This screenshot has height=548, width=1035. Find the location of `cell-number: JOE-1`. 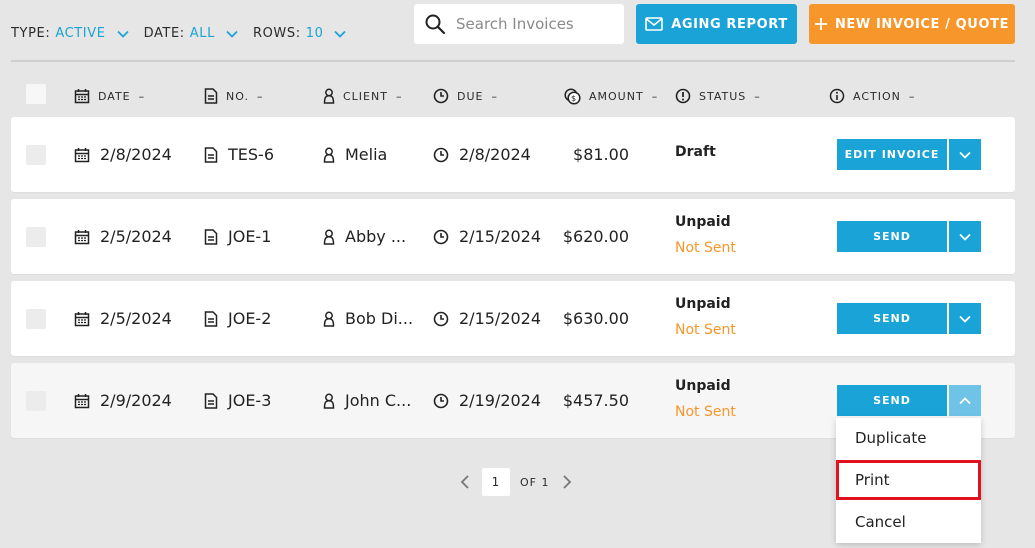

cell-number: JOE-1 is located at coordinates (237, 236).